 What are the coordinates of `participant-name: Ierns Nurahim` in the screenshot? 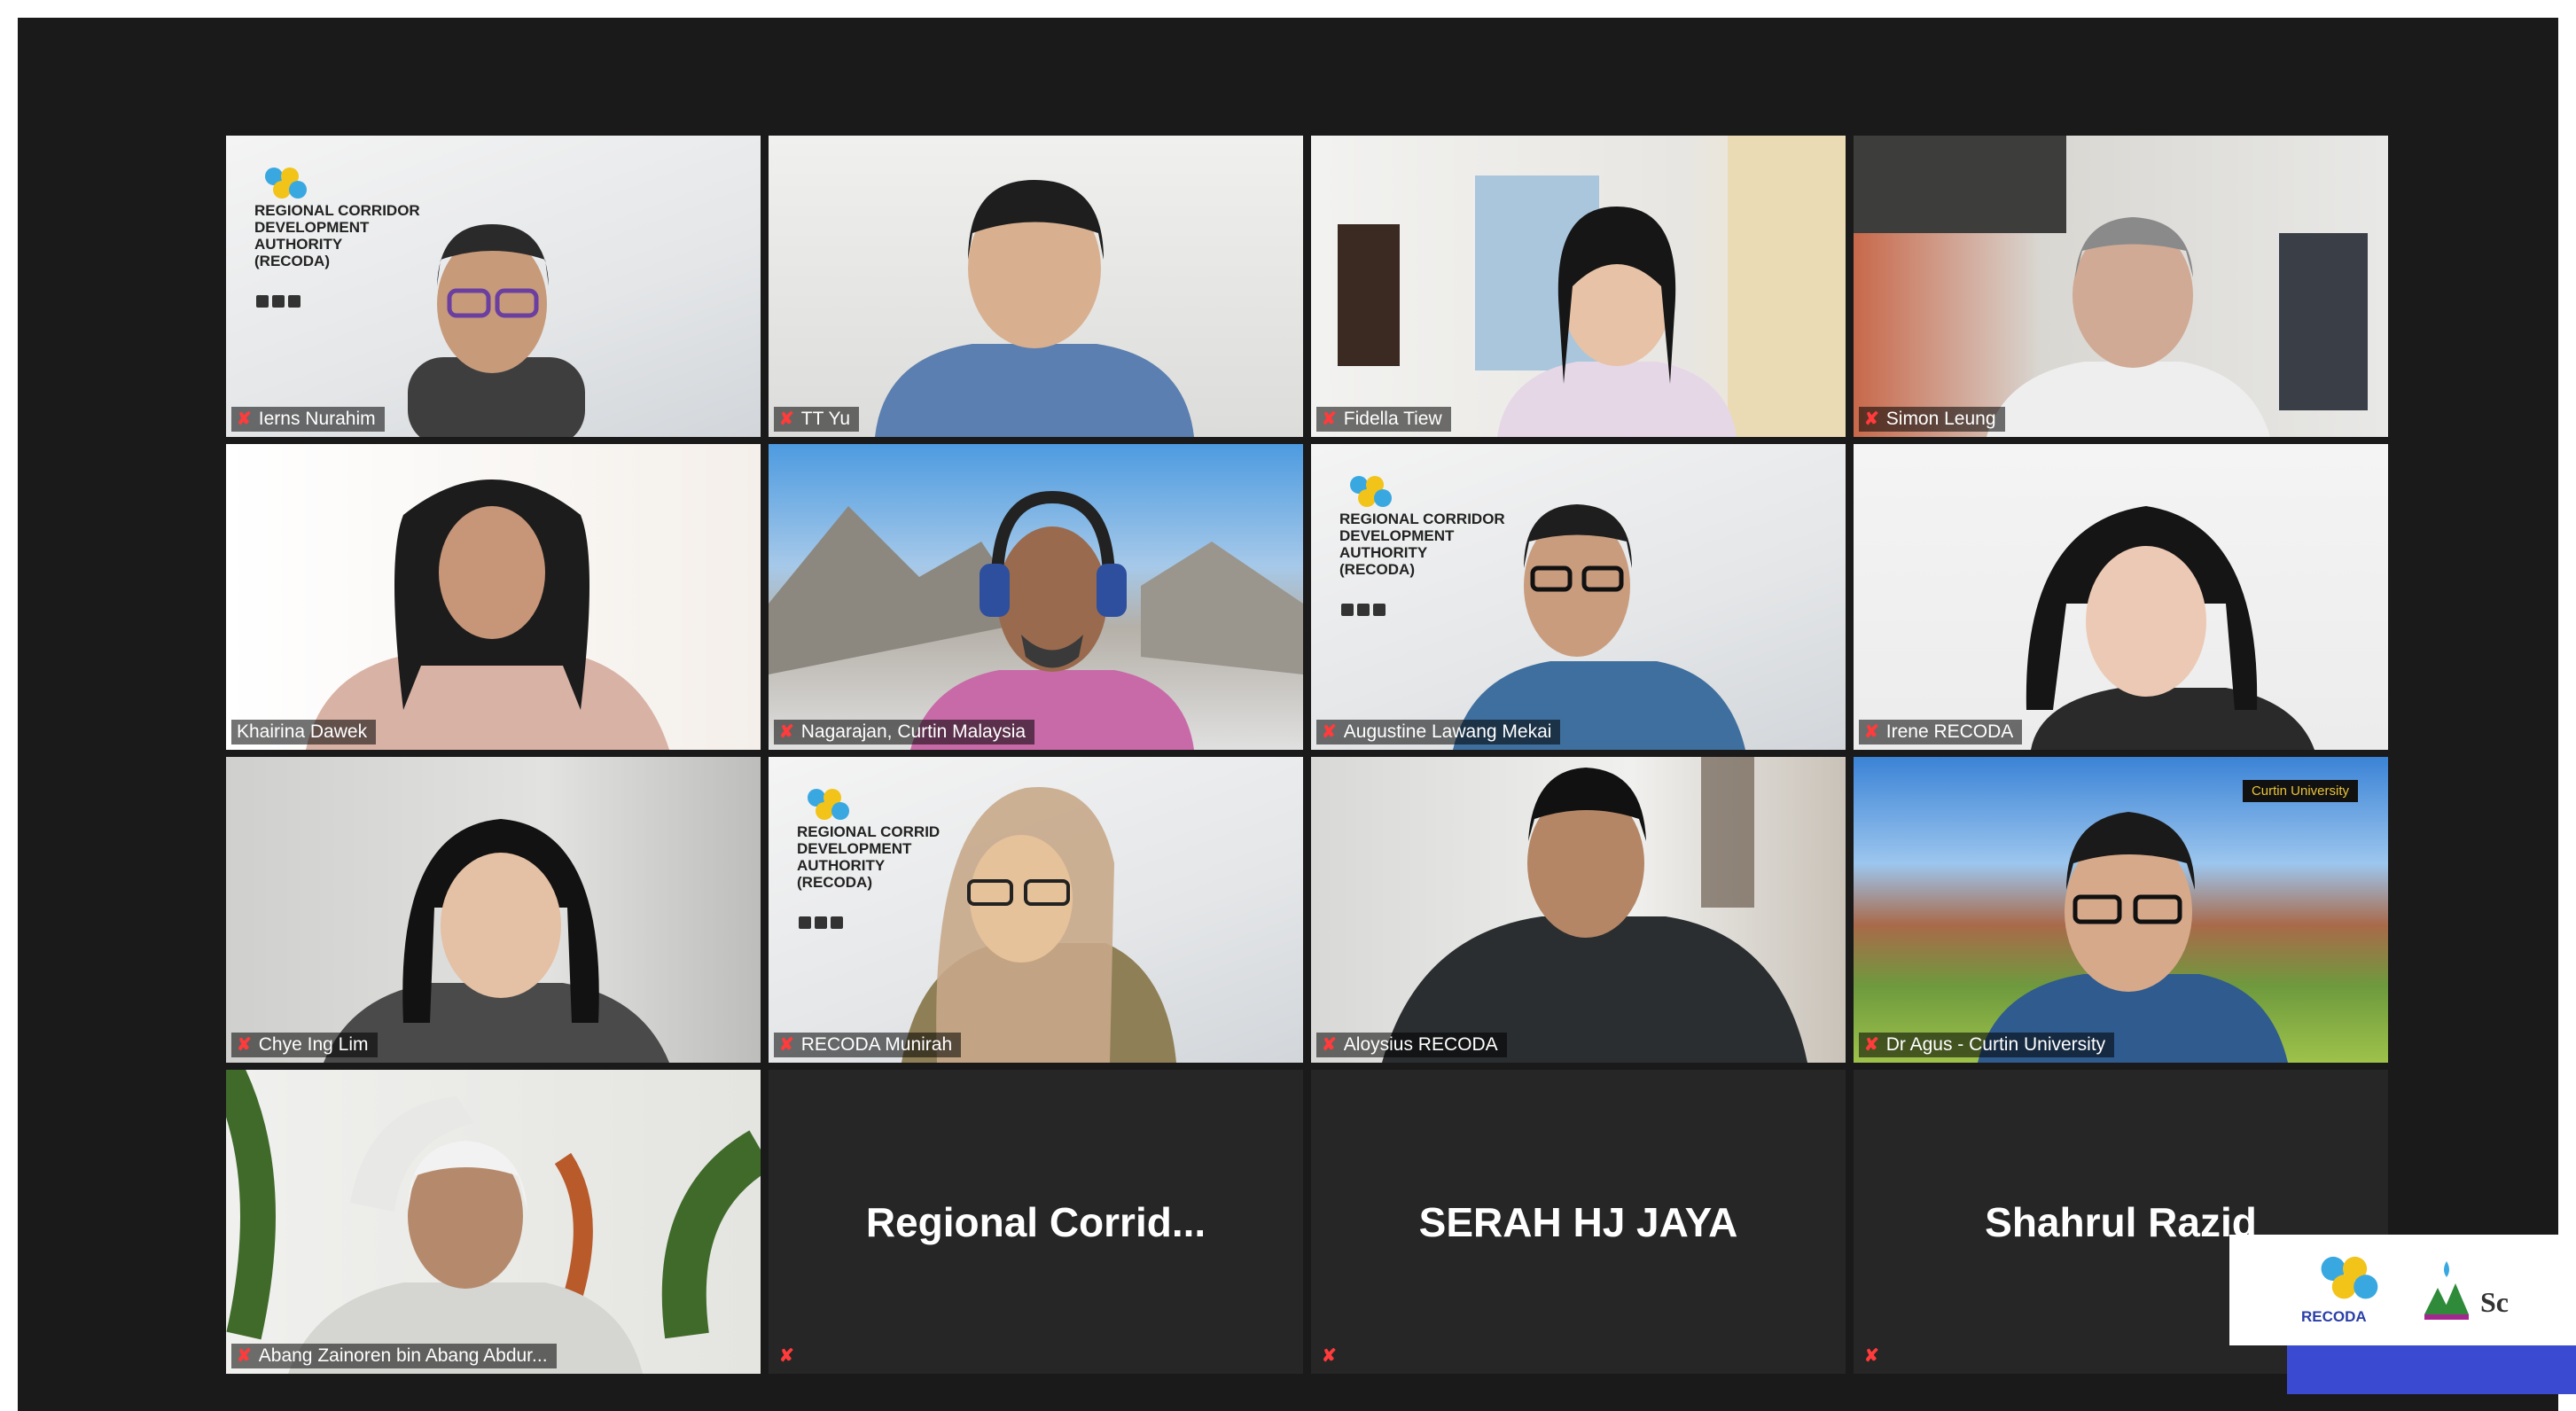 It's located at (317, 419).